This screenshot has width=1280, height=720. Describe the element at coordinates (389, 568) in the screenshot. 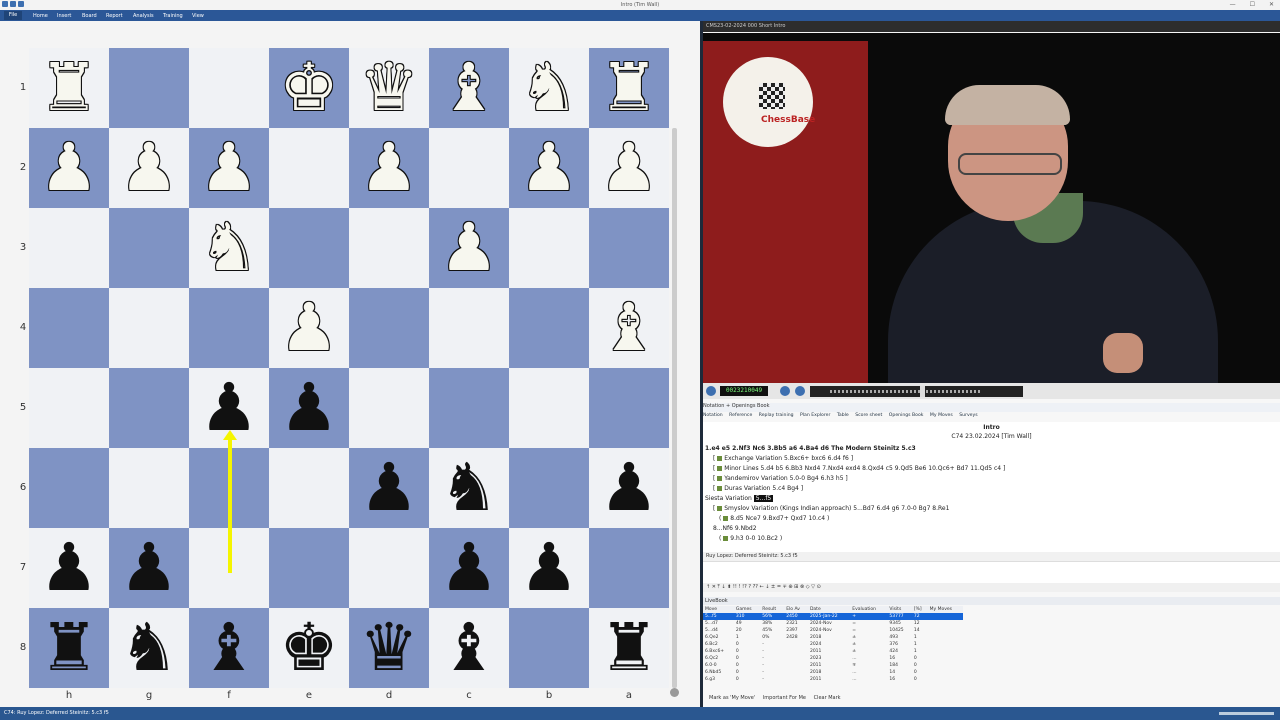

I see `board-square-d7` at that location.